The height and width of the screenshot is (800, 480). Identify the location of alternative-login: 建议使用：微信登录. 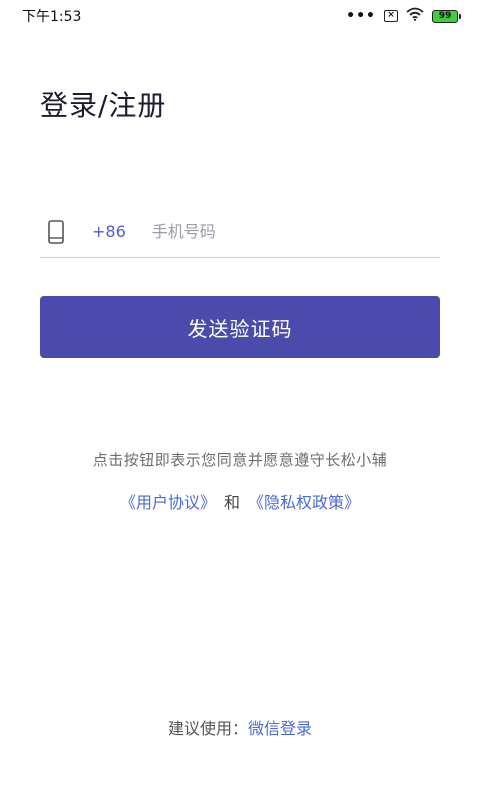
(240, 727).